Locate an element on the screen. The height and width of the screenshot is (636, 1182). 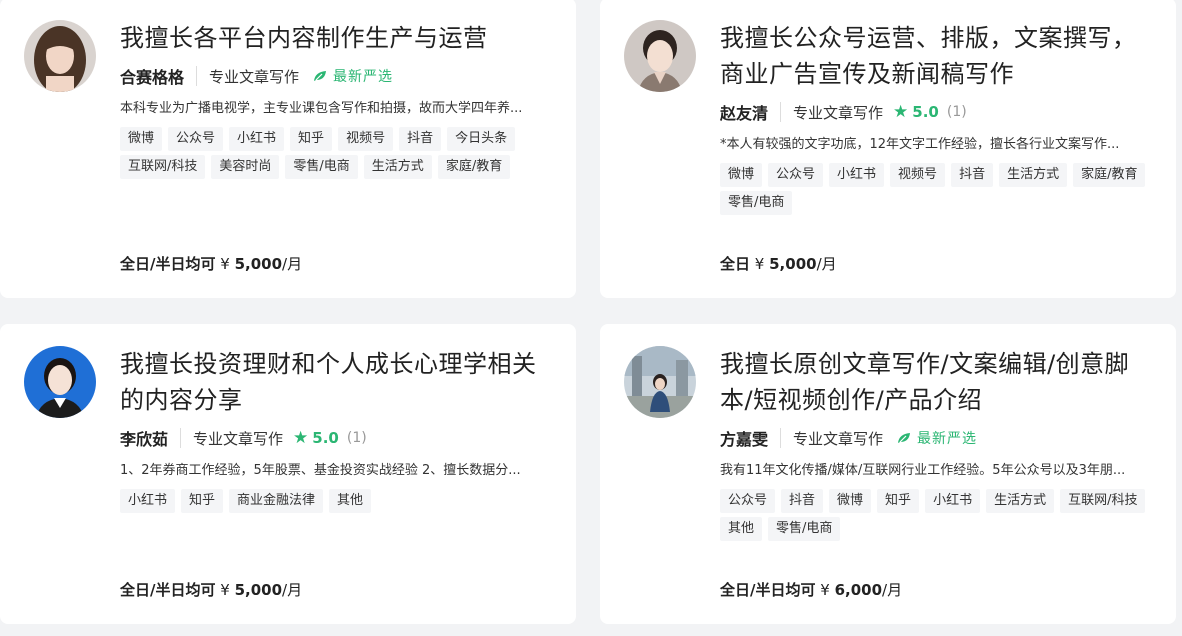
card-title: 我擅长投资理财和个人成长心理学相关的内容分享 is located at coordinates (338, 382).